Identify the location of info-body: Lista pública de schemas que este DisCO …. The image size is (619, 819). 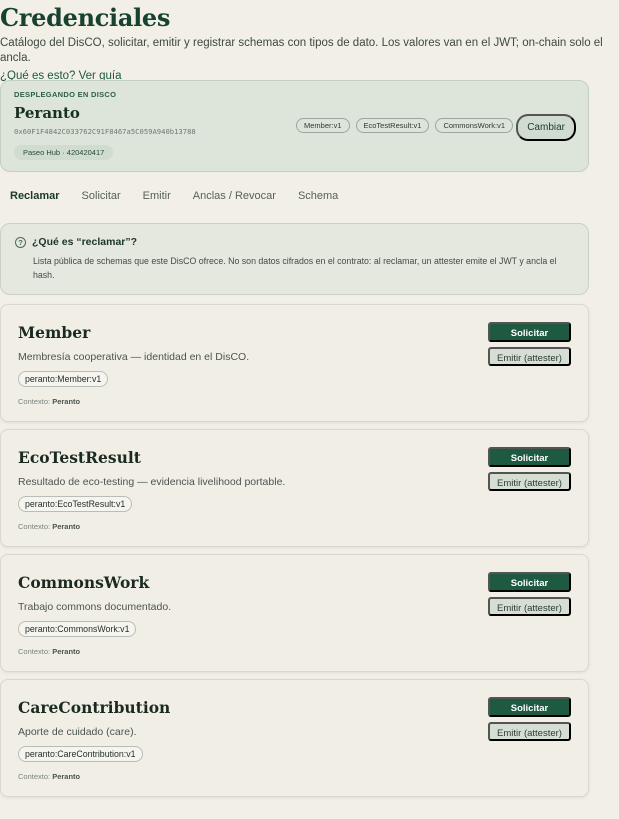
(295, 268).